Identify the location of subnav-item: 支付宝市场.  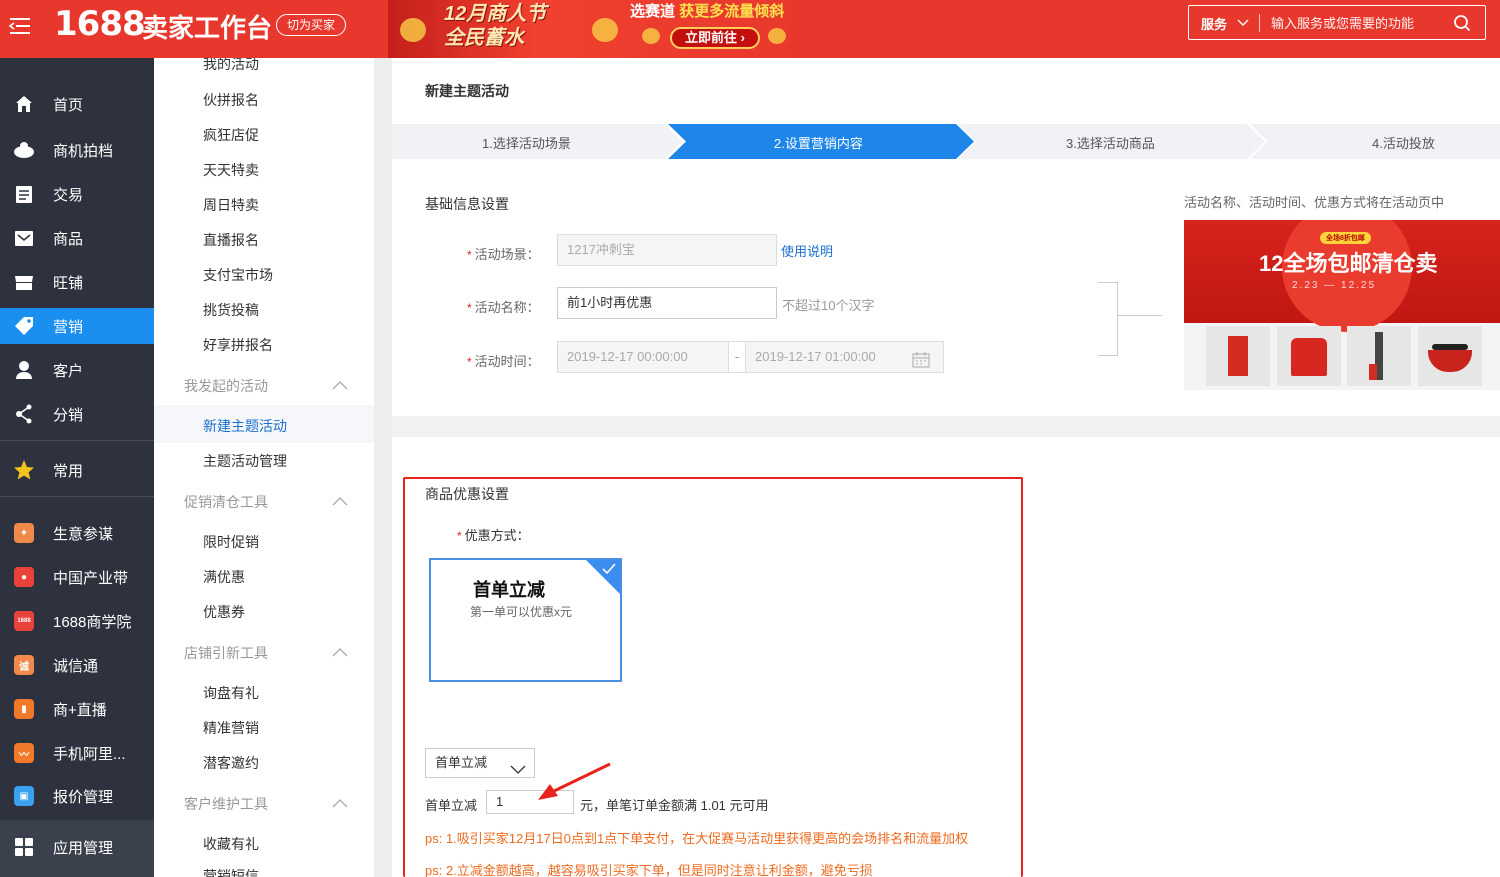
(238, 275).